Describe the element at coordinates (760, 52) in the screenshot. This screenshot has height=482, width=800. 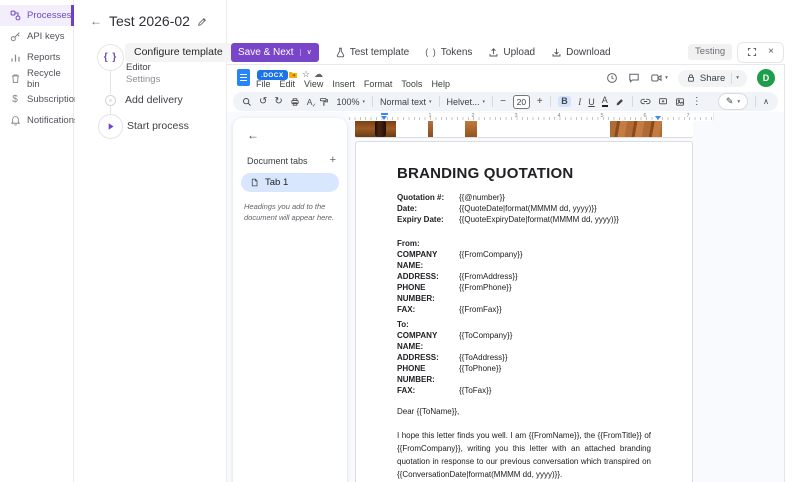
I see `window-controls: ×` at that location.